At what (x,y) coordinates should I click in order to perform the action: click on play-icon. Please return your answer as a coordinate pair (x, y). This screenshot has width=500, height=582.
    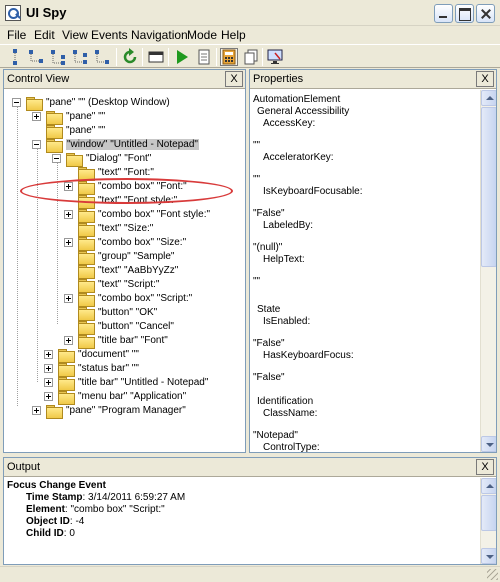
    Looking at the image, I should click on (182, 57).